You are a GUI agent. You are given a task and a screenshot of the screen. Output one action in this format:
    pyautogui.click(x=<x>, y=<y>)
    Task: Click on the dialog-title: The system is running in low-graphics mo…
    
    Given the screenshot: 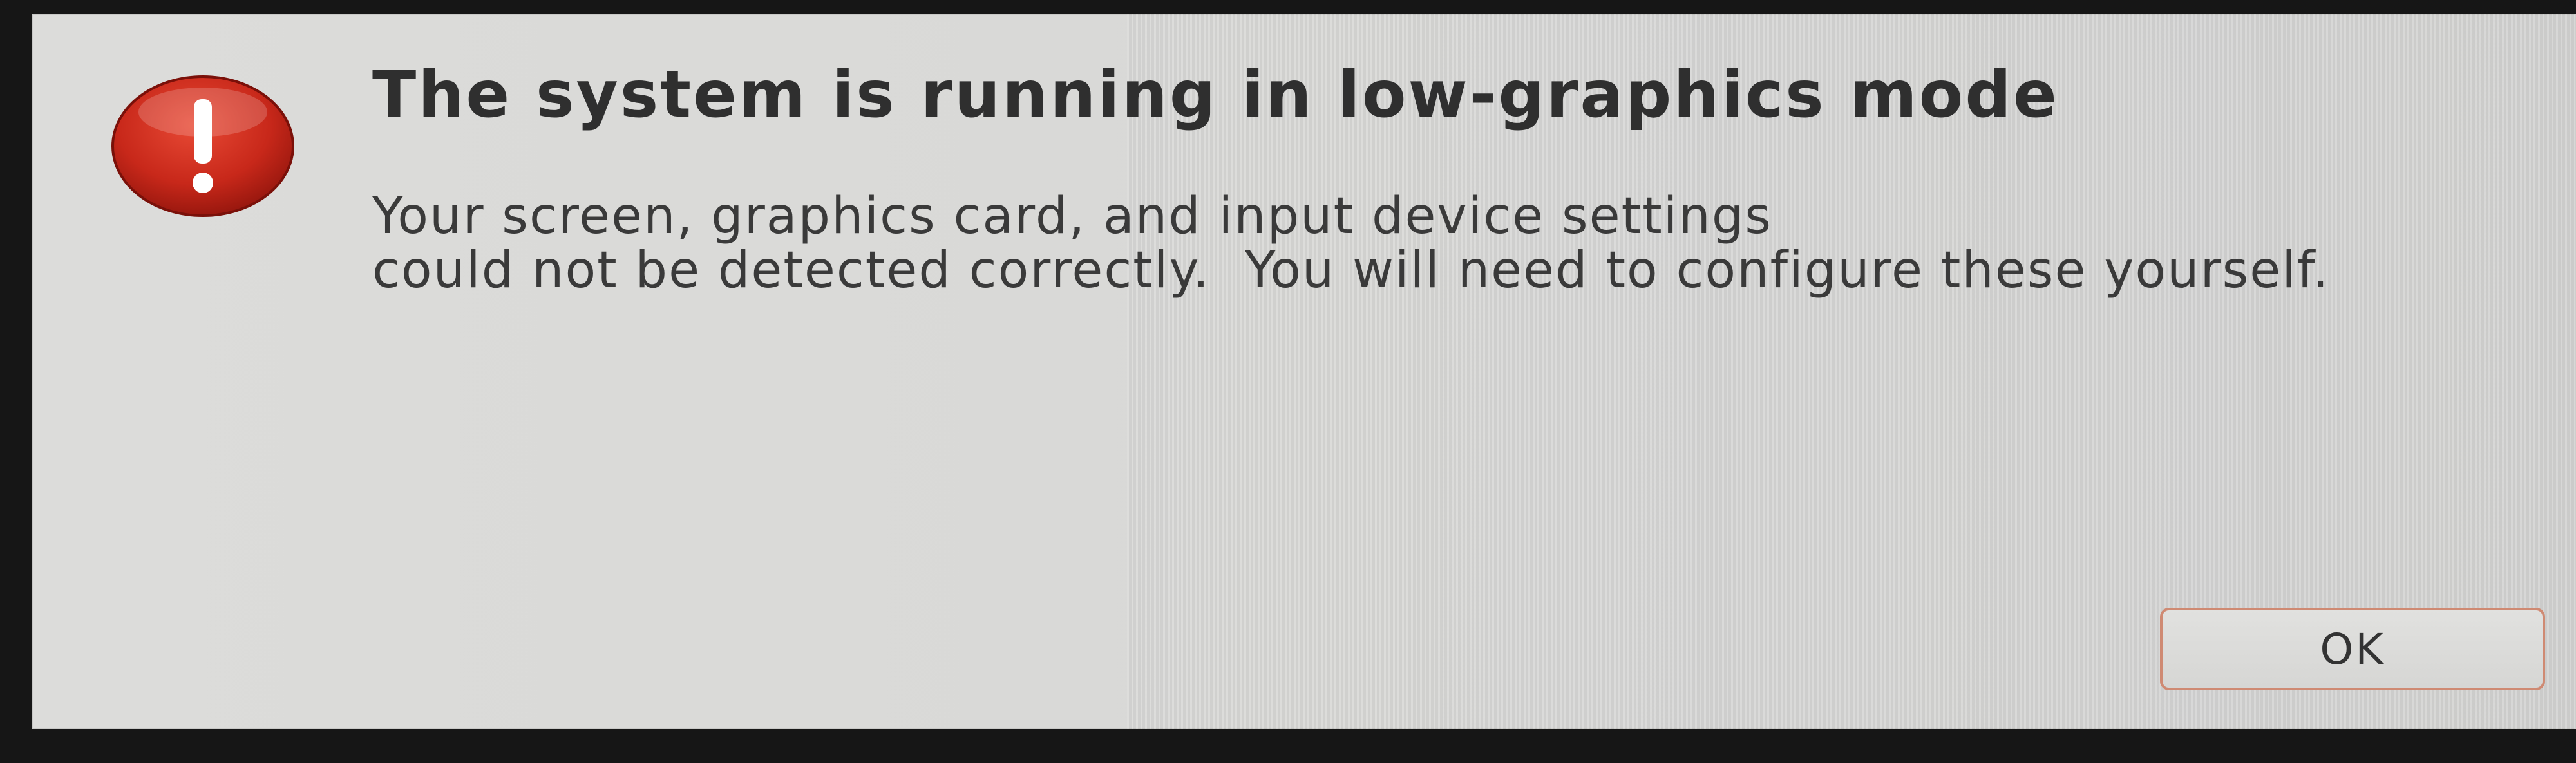 What is the action you would take?
    pyautogui.click(x=1215, y=94)
    